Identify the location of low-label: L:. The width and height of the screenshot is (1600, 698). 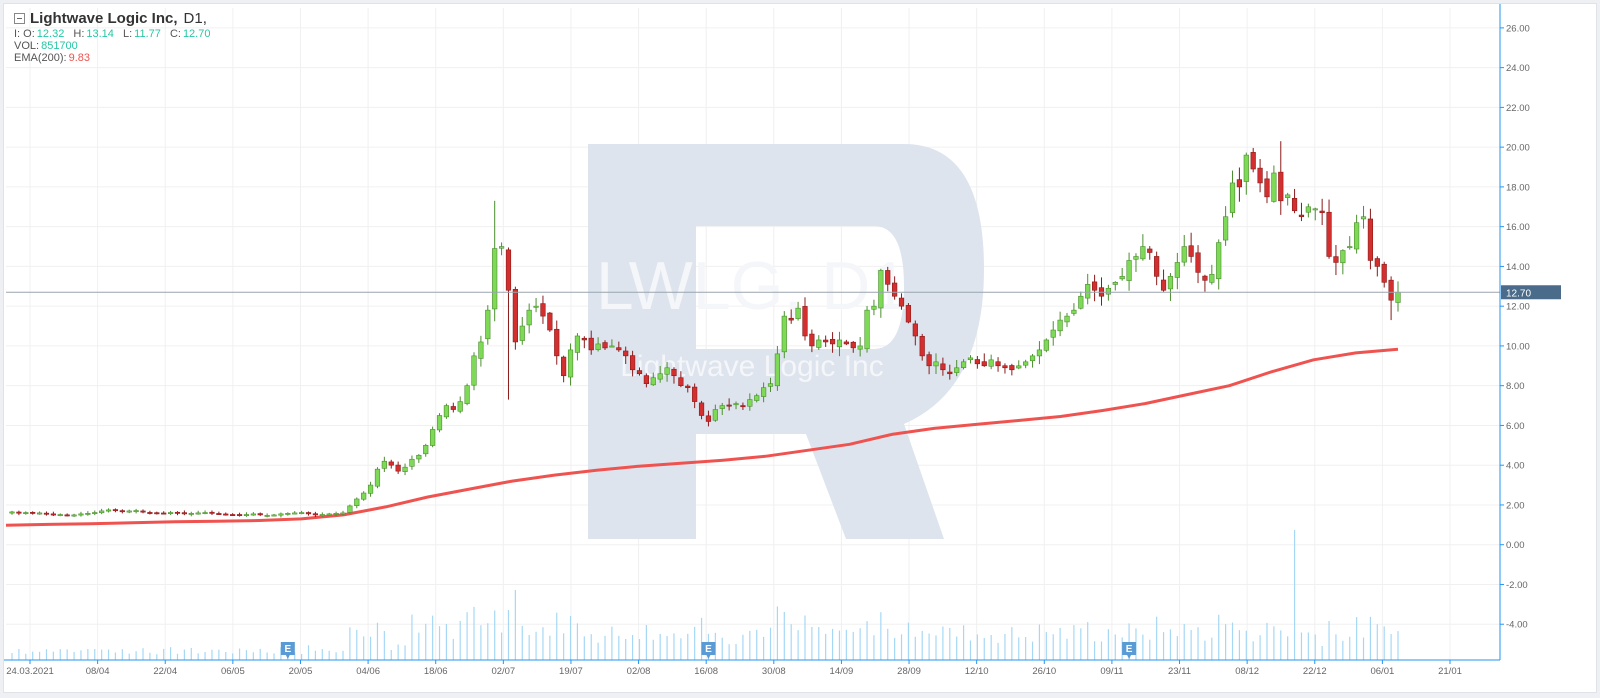
(127, 34).